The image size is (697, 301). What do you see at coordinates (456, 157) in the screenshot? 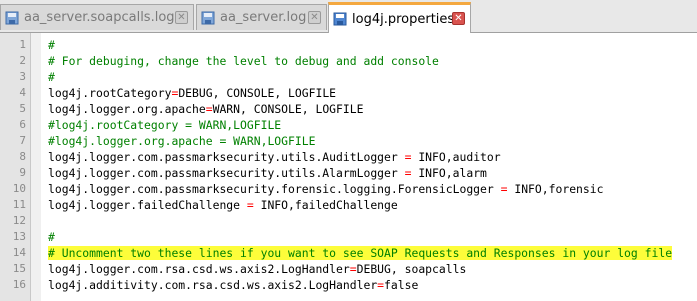
I see `property-value: INFO,auditor` at bounding box center [456, 157].